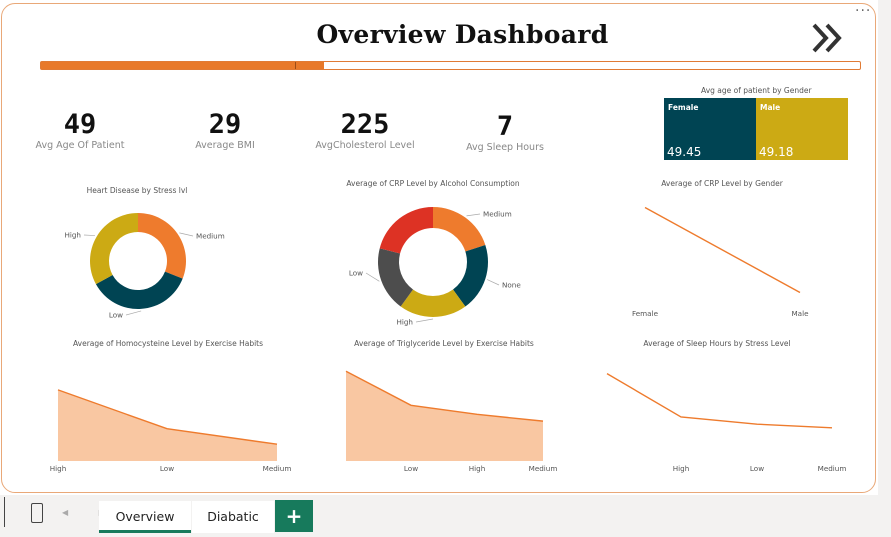 This screenshot has width=891, height=537. What do you see at coordinates (645, 313) in the screenshot?
I see `x-tick-label: Female` at bounding box center [645, 313].